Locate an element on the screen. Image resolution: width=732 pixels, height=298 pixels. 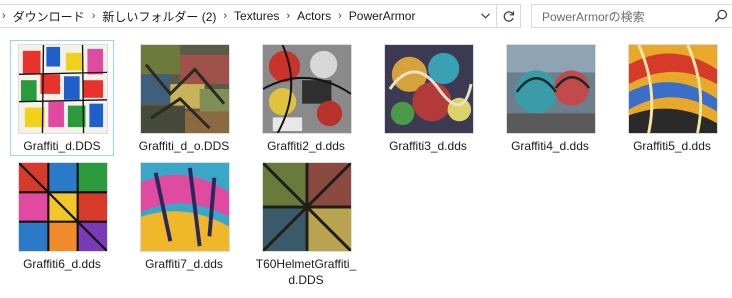
file-item-graffiti4-d: Graffiti4_d.dds is located at coordinates (550, 98).